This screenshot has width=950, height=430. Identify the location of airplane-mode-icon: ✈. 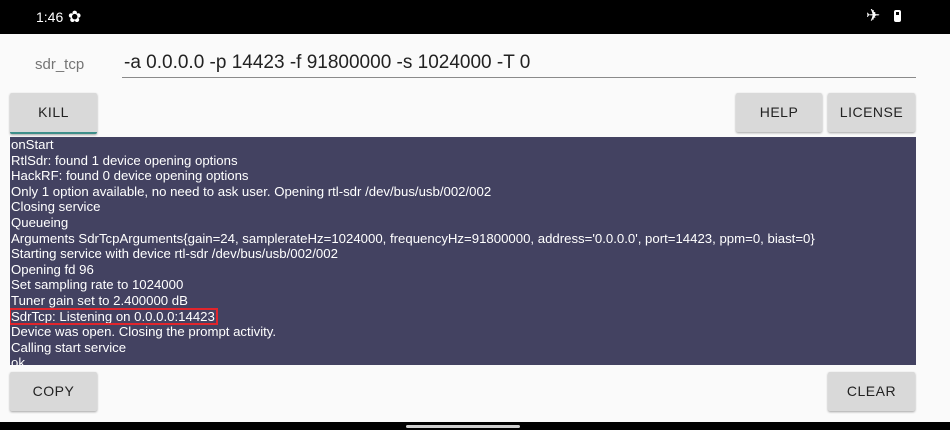
(873, 15).